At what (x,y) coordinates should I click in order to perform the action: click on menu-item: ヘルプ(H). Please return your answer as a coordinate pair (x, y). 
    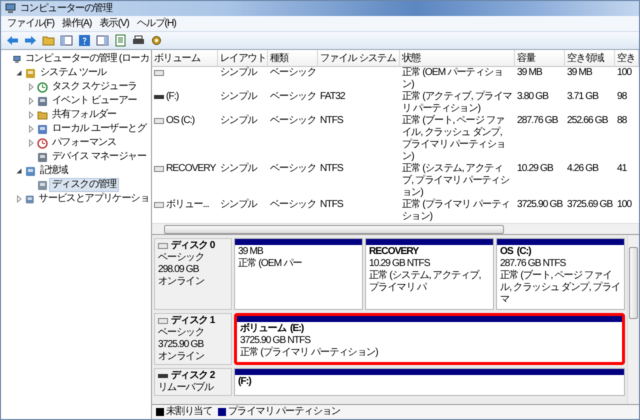
    Looking at the image, I should click on (156, 24).